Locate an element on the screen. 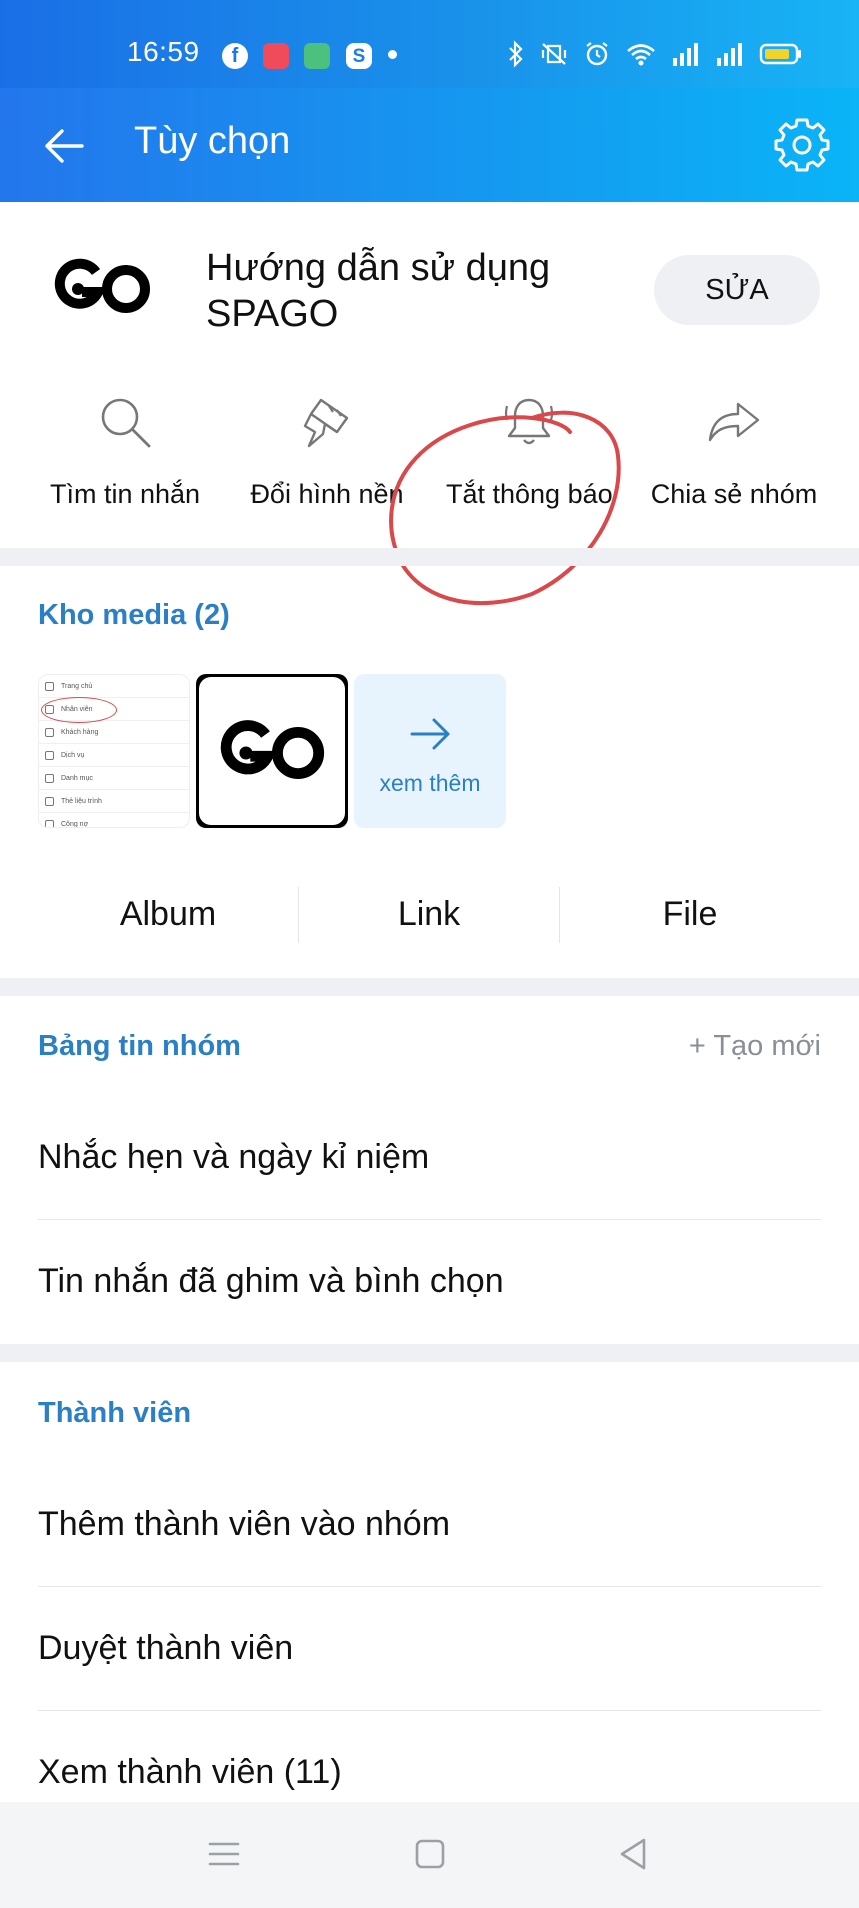  tab-file: File is located at coordinates (690, 914).